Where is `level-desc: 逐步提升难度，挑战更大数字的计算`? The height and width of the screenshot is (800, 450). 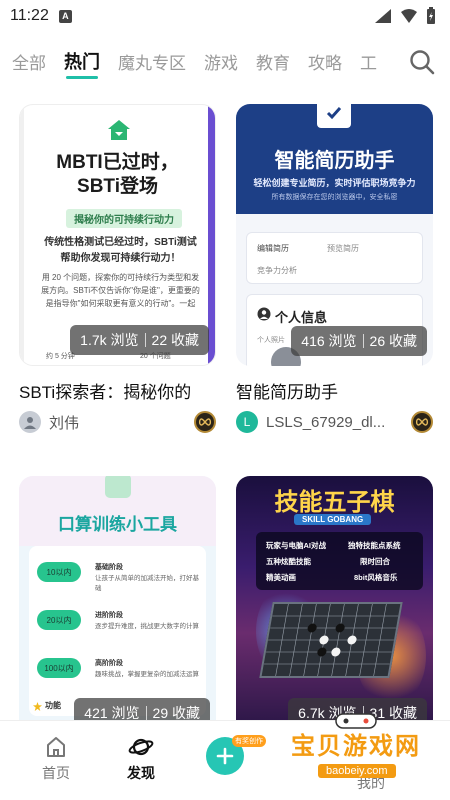
level-desc: 逐步提升难度，挑战更大数字的计算 is located at coordinates (147, 626).